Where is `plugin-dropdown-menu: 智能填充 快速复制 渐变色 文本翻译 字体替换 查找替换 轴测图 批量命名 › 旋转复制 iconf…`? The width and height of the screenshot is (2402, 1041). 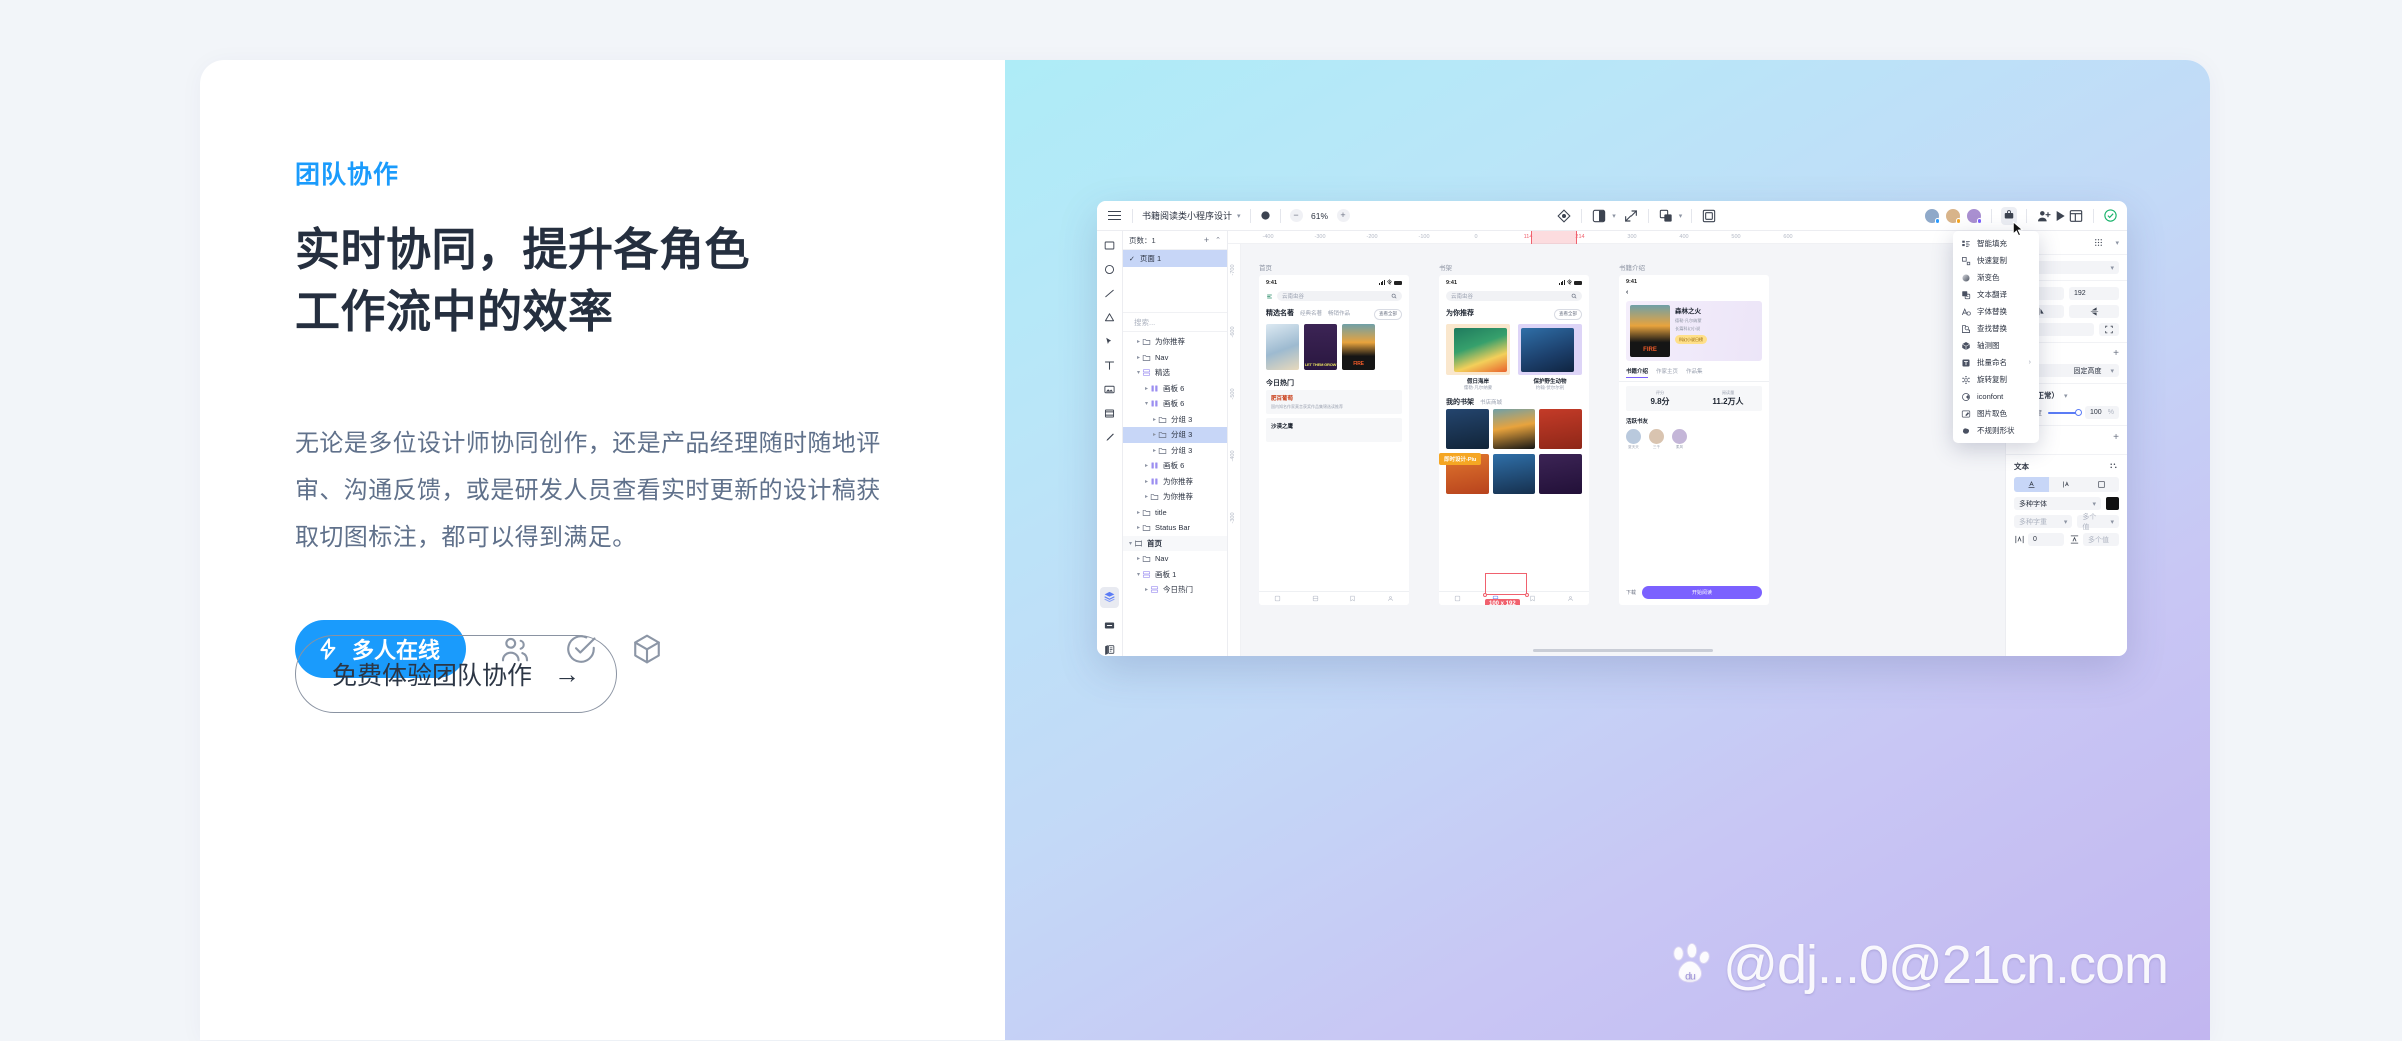 plugin-dropdown-menu: 智能填充 快速复制 渐变色 文本翻译 字体替换 查找替换 轴测图 批量命名 › 旋转复制 iconf… is located at coordinates (1996, 337).